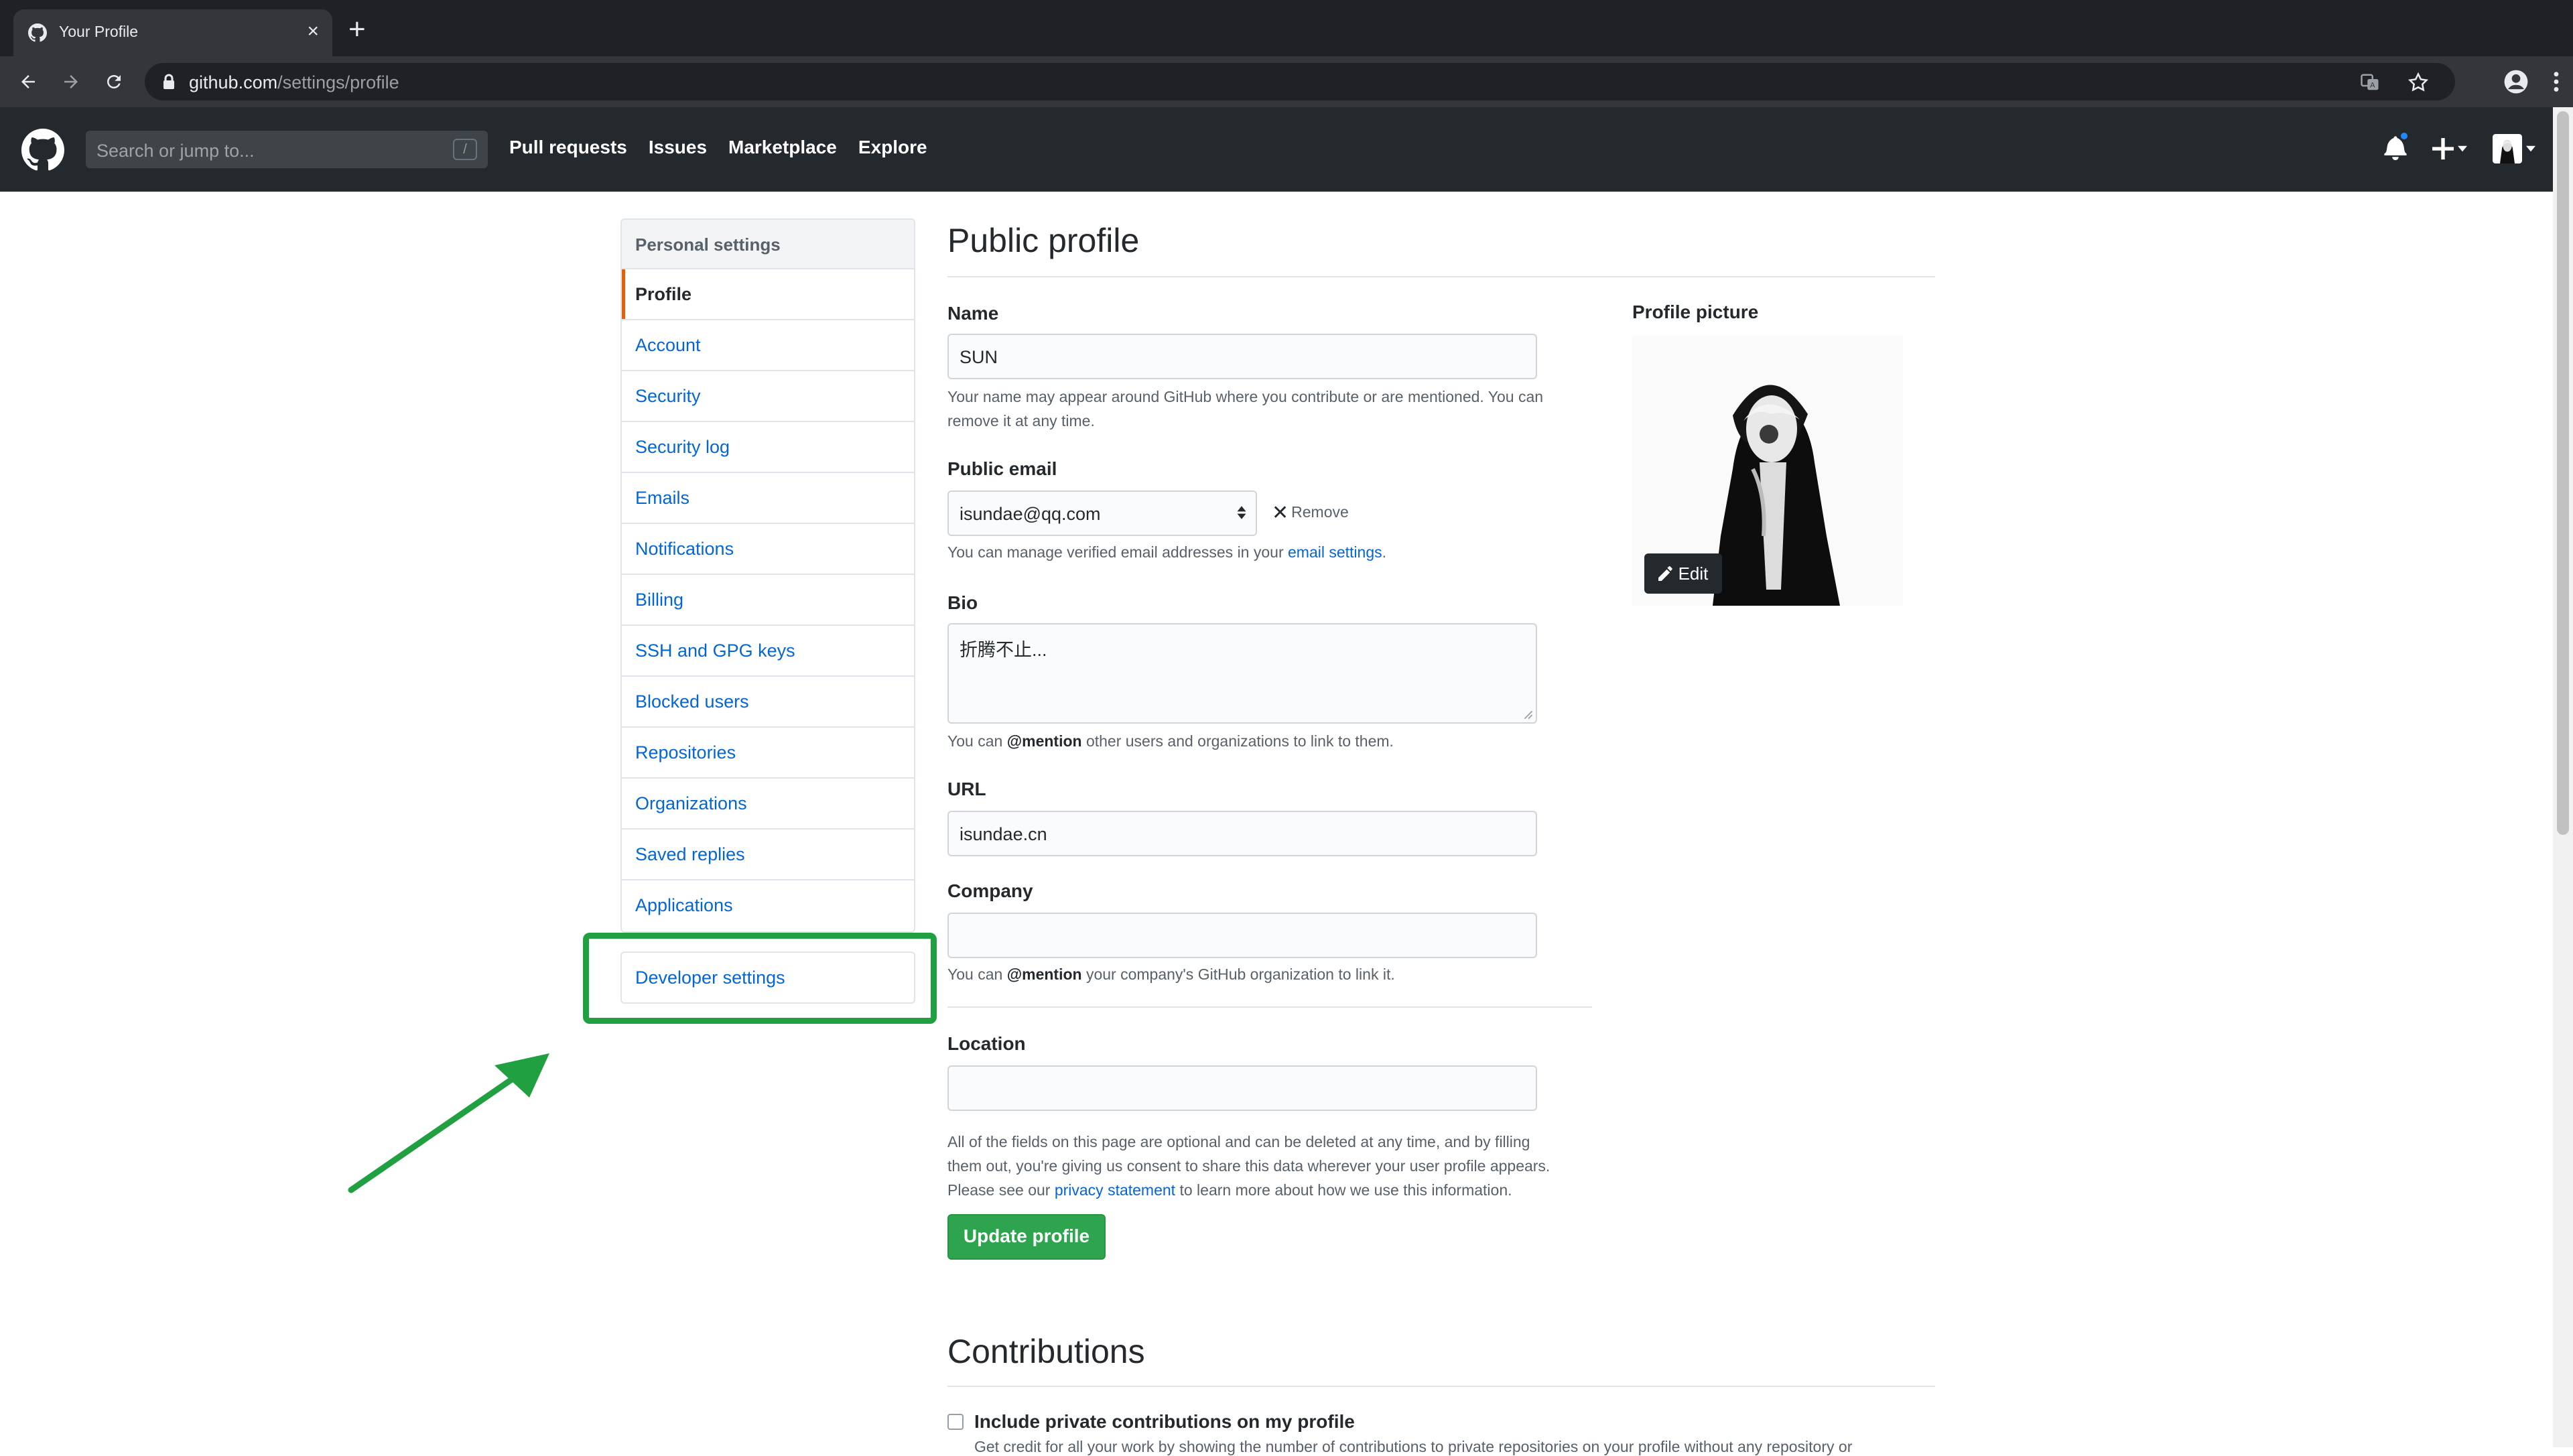  What do you see at coordinates (768, 651) in the screenshot?
I see `sidebar-item-ssh-gpg-keys: SSH and GPG keys` at bounding box center [768, 651].